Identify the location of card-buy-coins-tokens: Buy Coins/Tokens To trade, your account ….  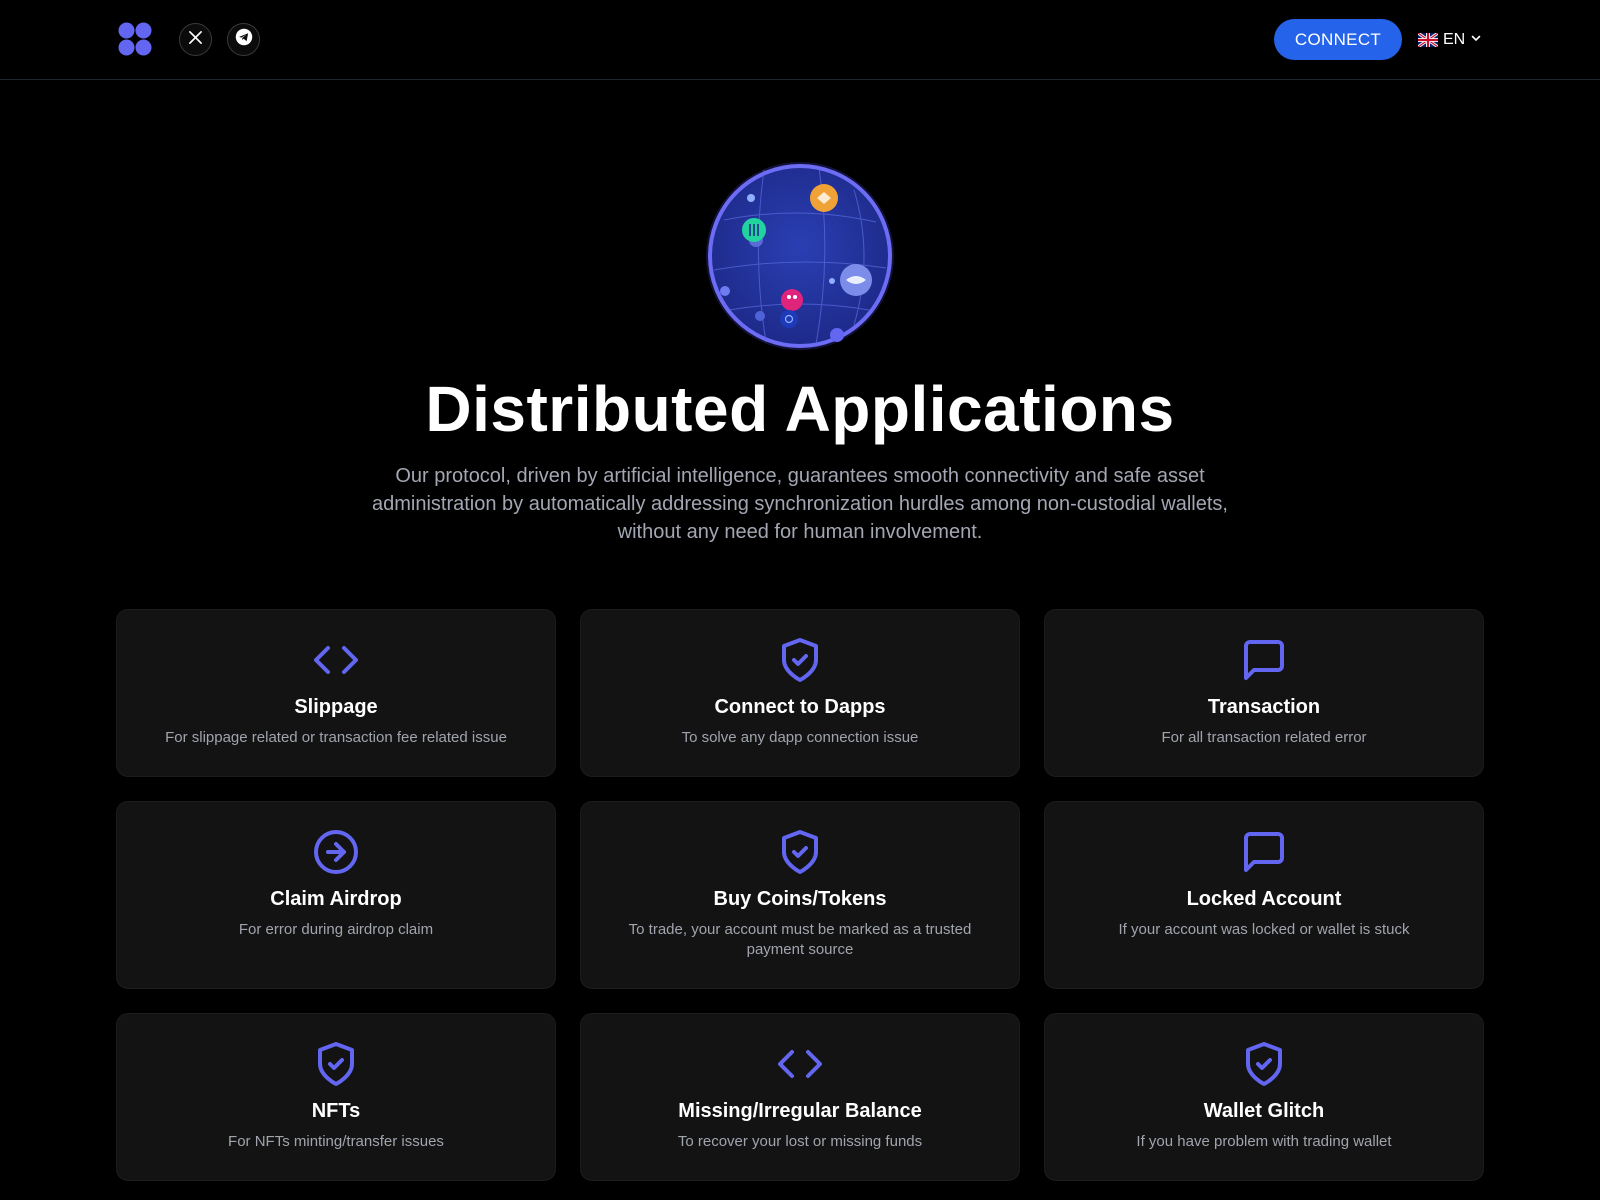
(800, 895).